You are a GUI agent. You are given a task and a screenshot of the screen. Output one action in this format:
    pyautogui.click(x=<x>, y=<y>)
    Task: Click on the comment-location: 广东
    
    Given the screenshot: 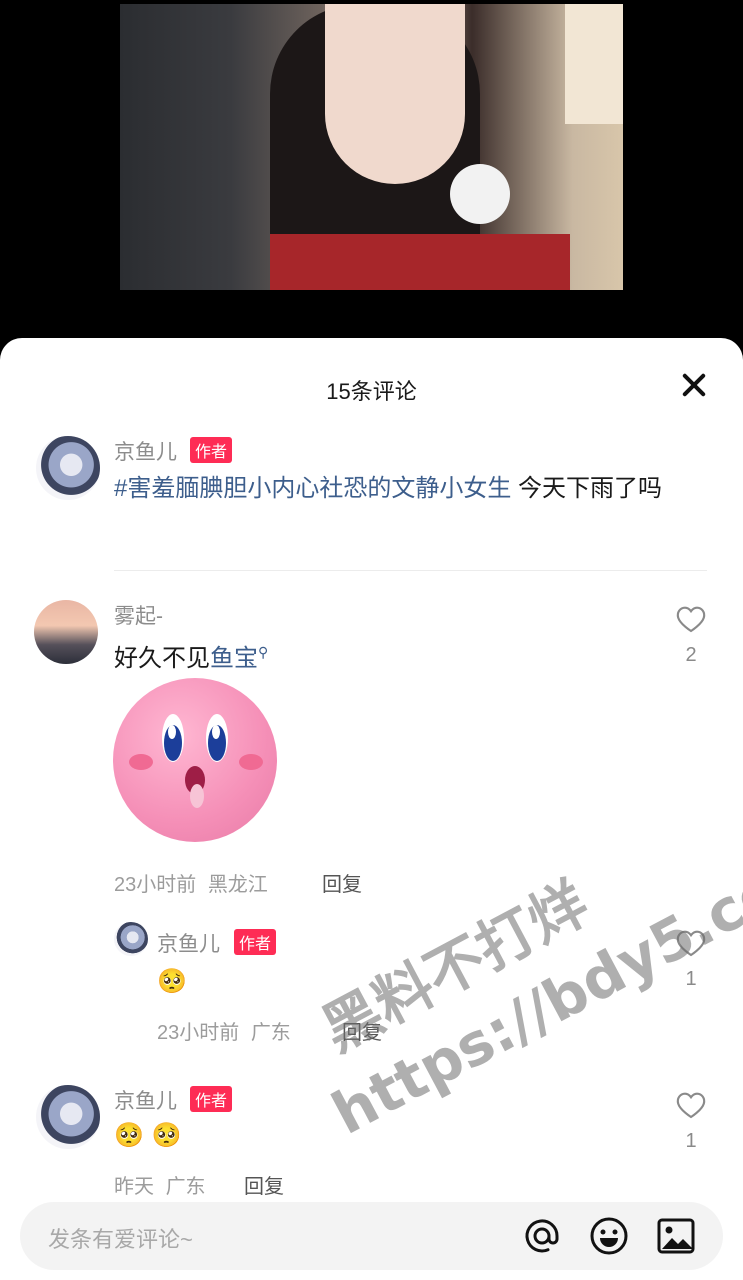 What is the action you would take?
    pyautogui.click(x=185, y=1187)
    